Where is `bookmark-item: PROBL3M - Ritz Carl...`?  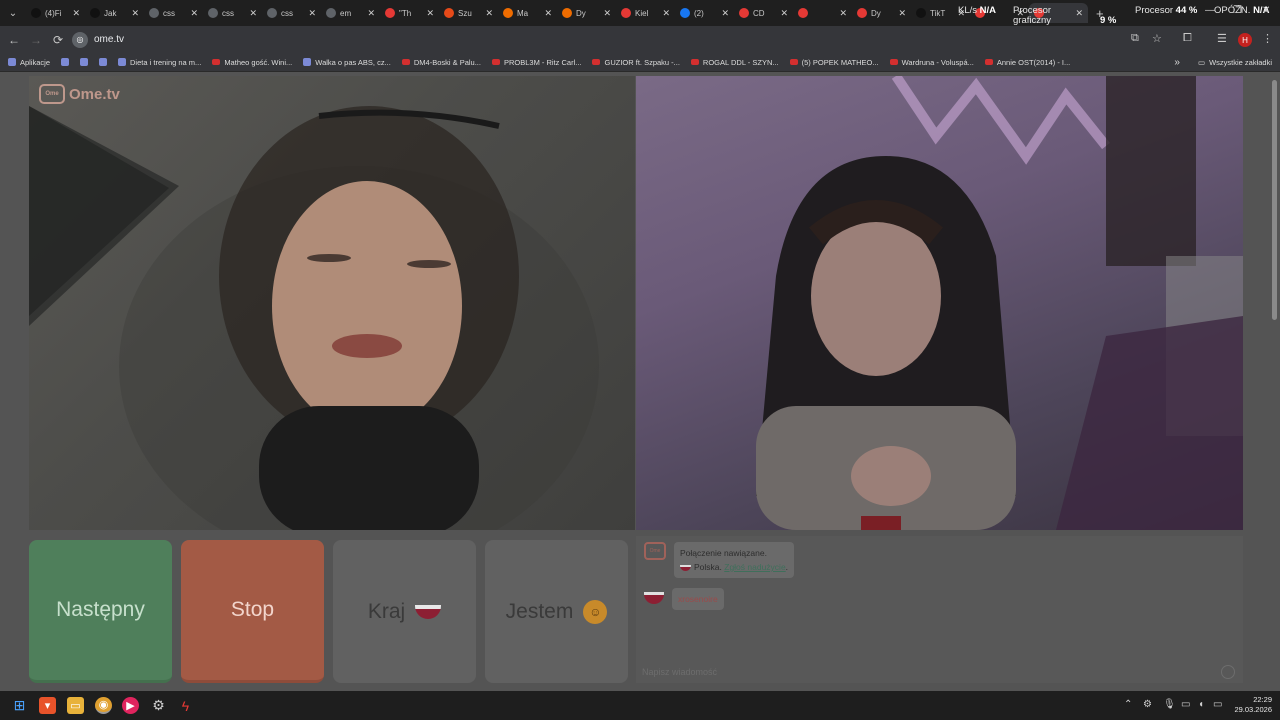
bookmark-item: PROBL3M - Ritz Carl... is located at coordinates (536, 62).